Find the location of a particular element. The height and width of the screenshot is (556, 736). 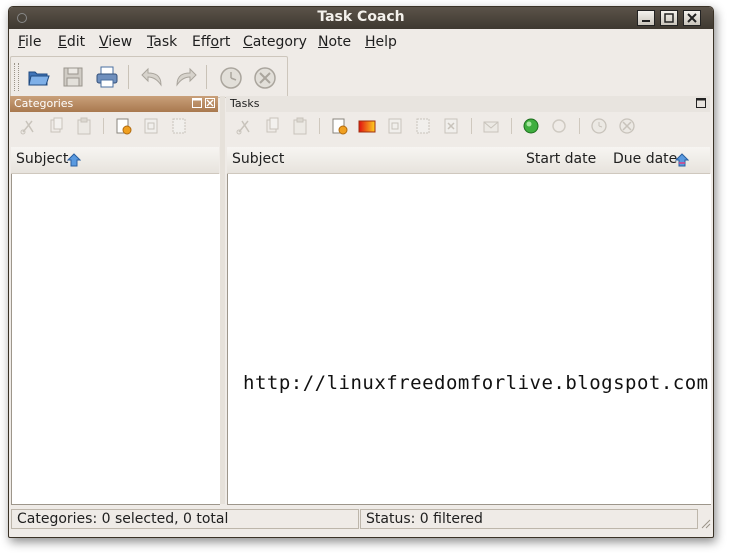

menu-file: File is located at coordinates (29, 42).